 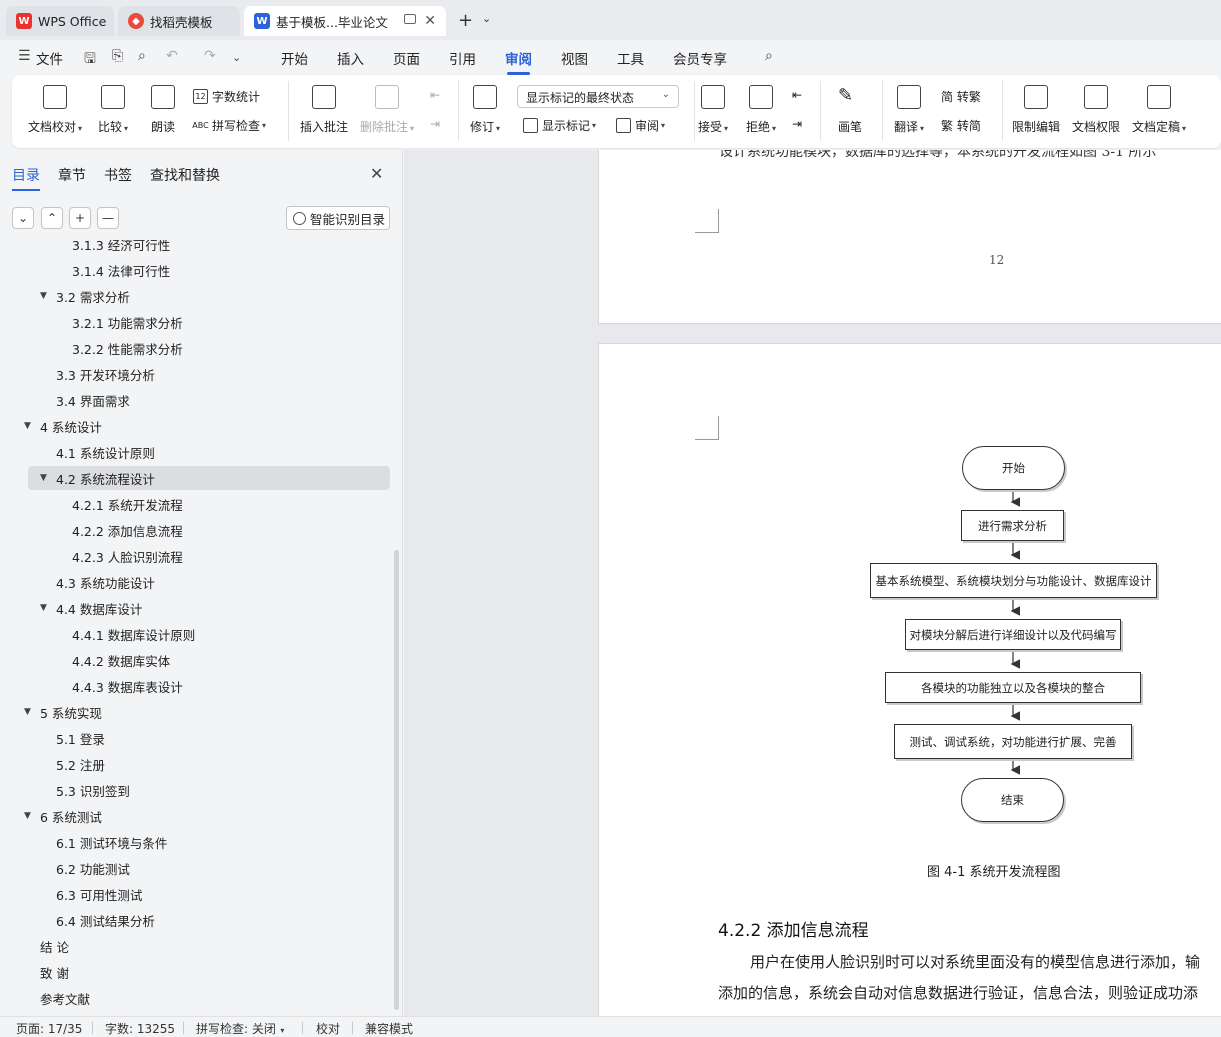 What do you see at coordinates (406, 58) in the screenshot?
I see `menu-page: 页面` at bounding box center [406, 58].